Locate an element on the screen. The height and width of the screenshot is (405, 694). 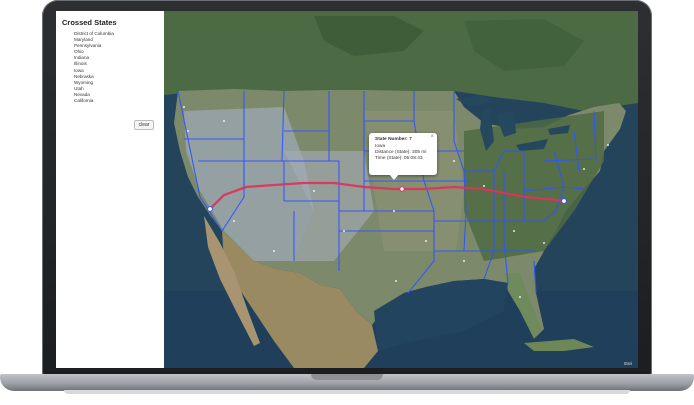
state-list-item: California is located at coordinates (94, 101).